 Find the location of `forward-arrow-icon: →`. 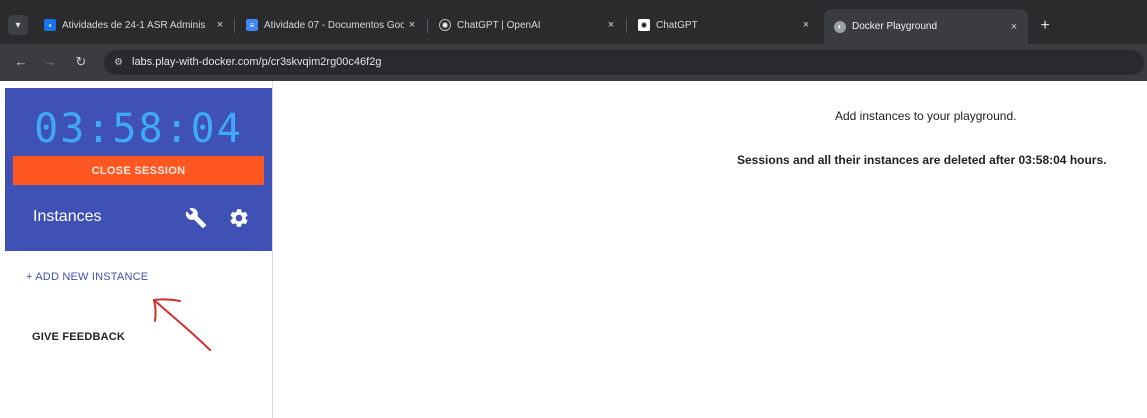

forward-arrow-icon: → is located at coordinates (50, 62).